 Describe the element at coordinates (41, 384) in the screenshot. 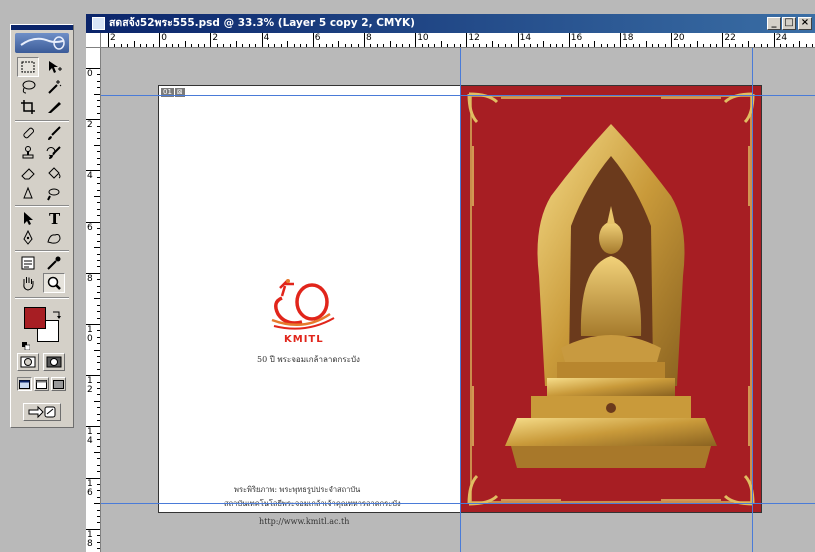

I see `full-screen-menu-mode-button` at that location.